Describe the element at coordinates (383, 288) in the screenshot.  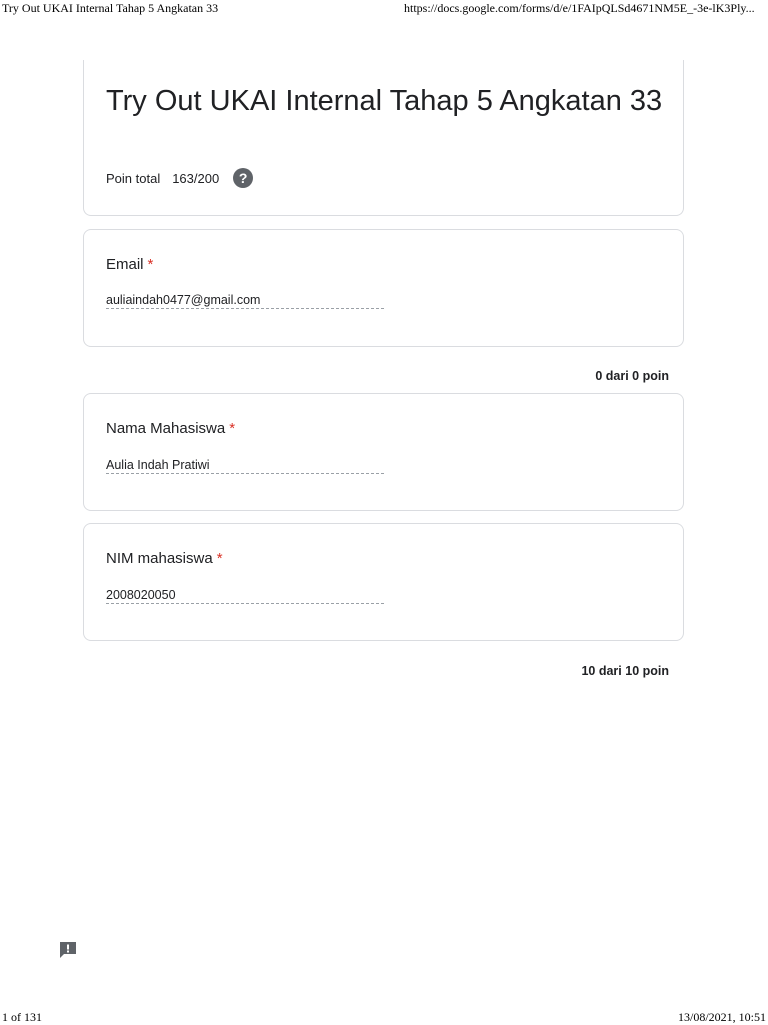
I see `question-card-email: Email * auliaindah0477@gmail.com` at that location.